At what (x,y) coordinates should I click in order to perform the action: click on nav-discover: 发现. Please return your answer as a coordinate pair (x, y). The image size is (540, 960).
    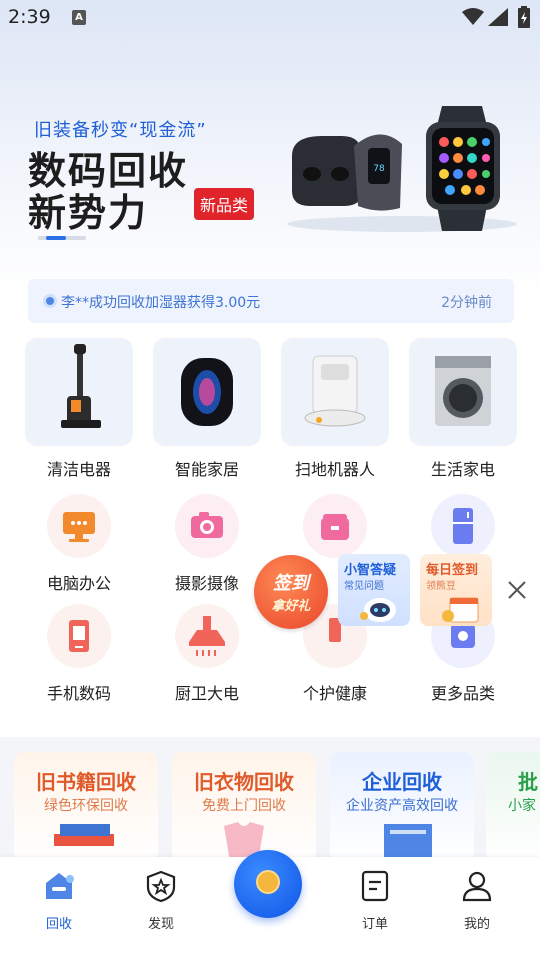
    Looking at the image, I should click on (161, 900).